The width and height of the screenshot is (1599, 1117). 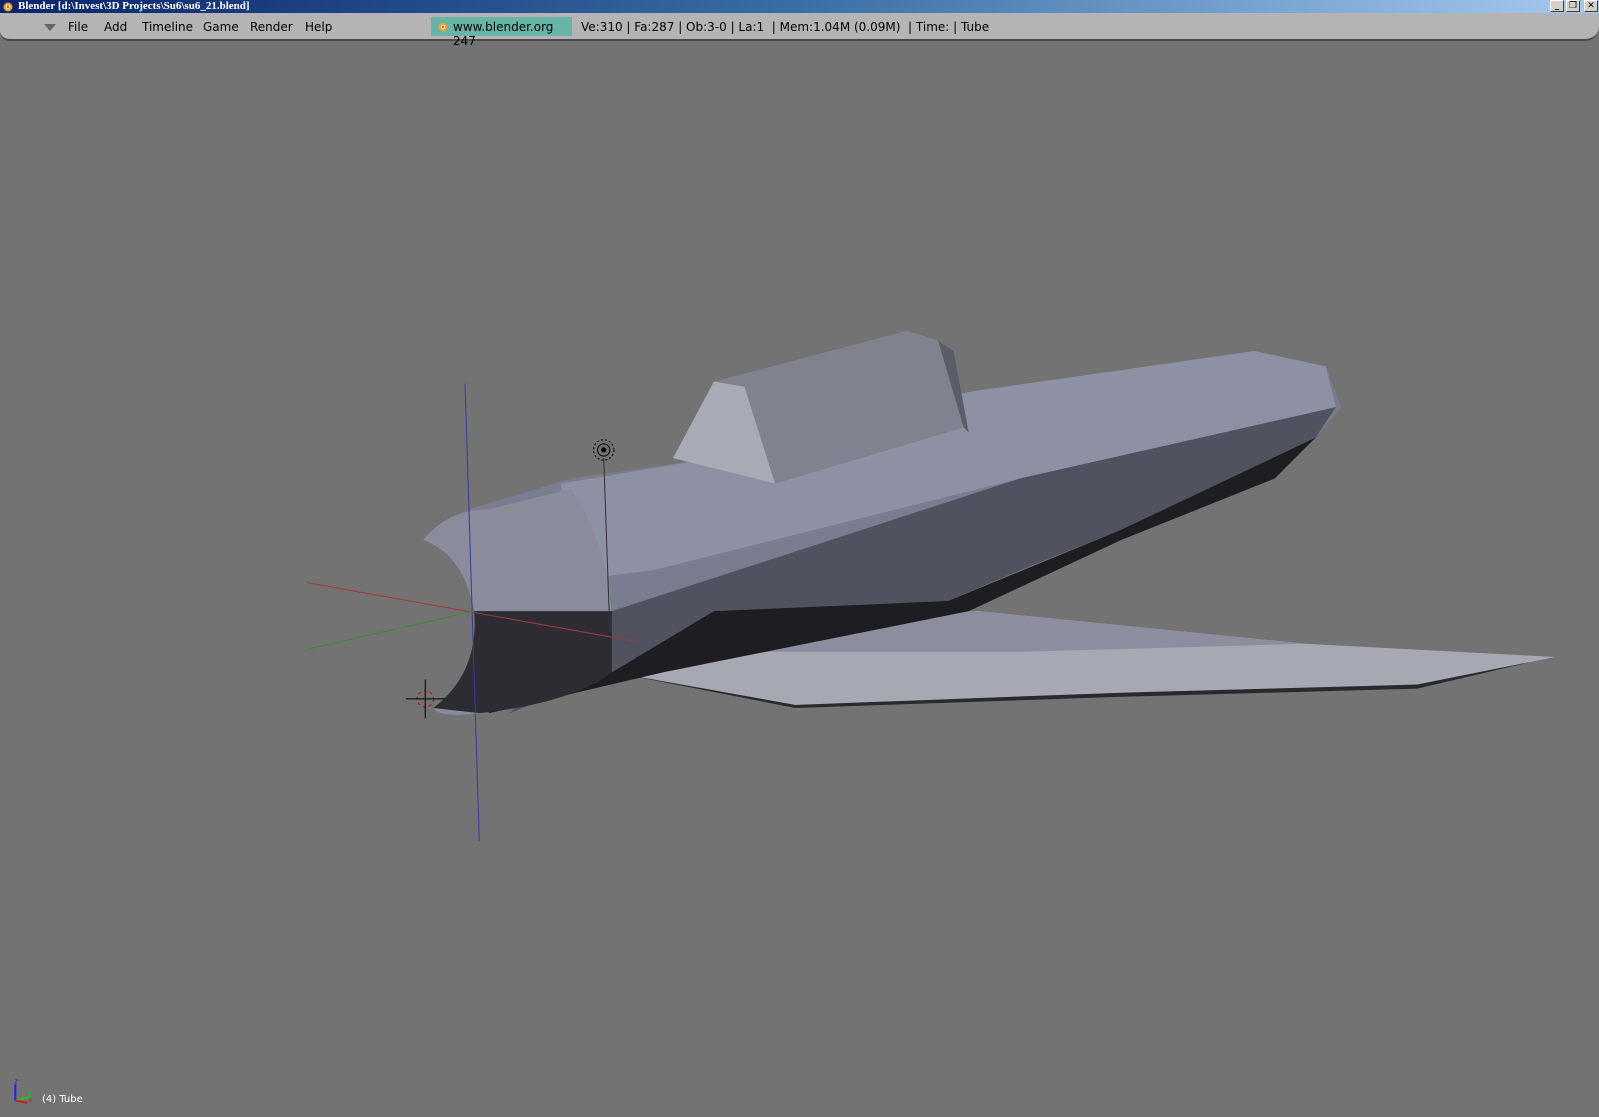 I want to click on restore-button: ❐, so click(x=1573, y=6).